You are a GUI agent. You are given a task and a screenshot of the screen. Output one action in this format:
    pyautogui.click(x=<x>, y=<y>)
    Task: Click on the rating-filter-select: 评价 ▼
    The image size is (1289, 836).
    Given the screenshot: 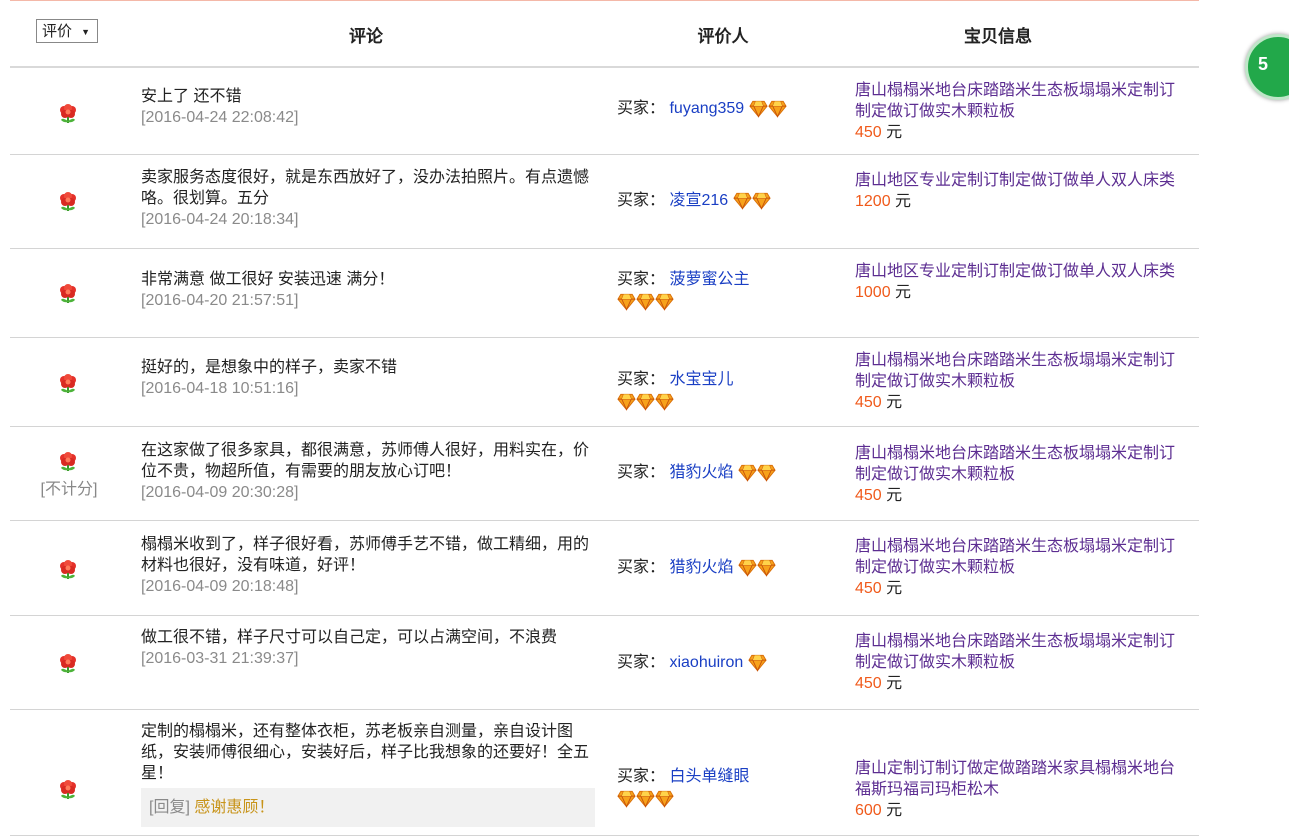 What is the action you would take?
    pyautogui.click(x=67, y=31)
    